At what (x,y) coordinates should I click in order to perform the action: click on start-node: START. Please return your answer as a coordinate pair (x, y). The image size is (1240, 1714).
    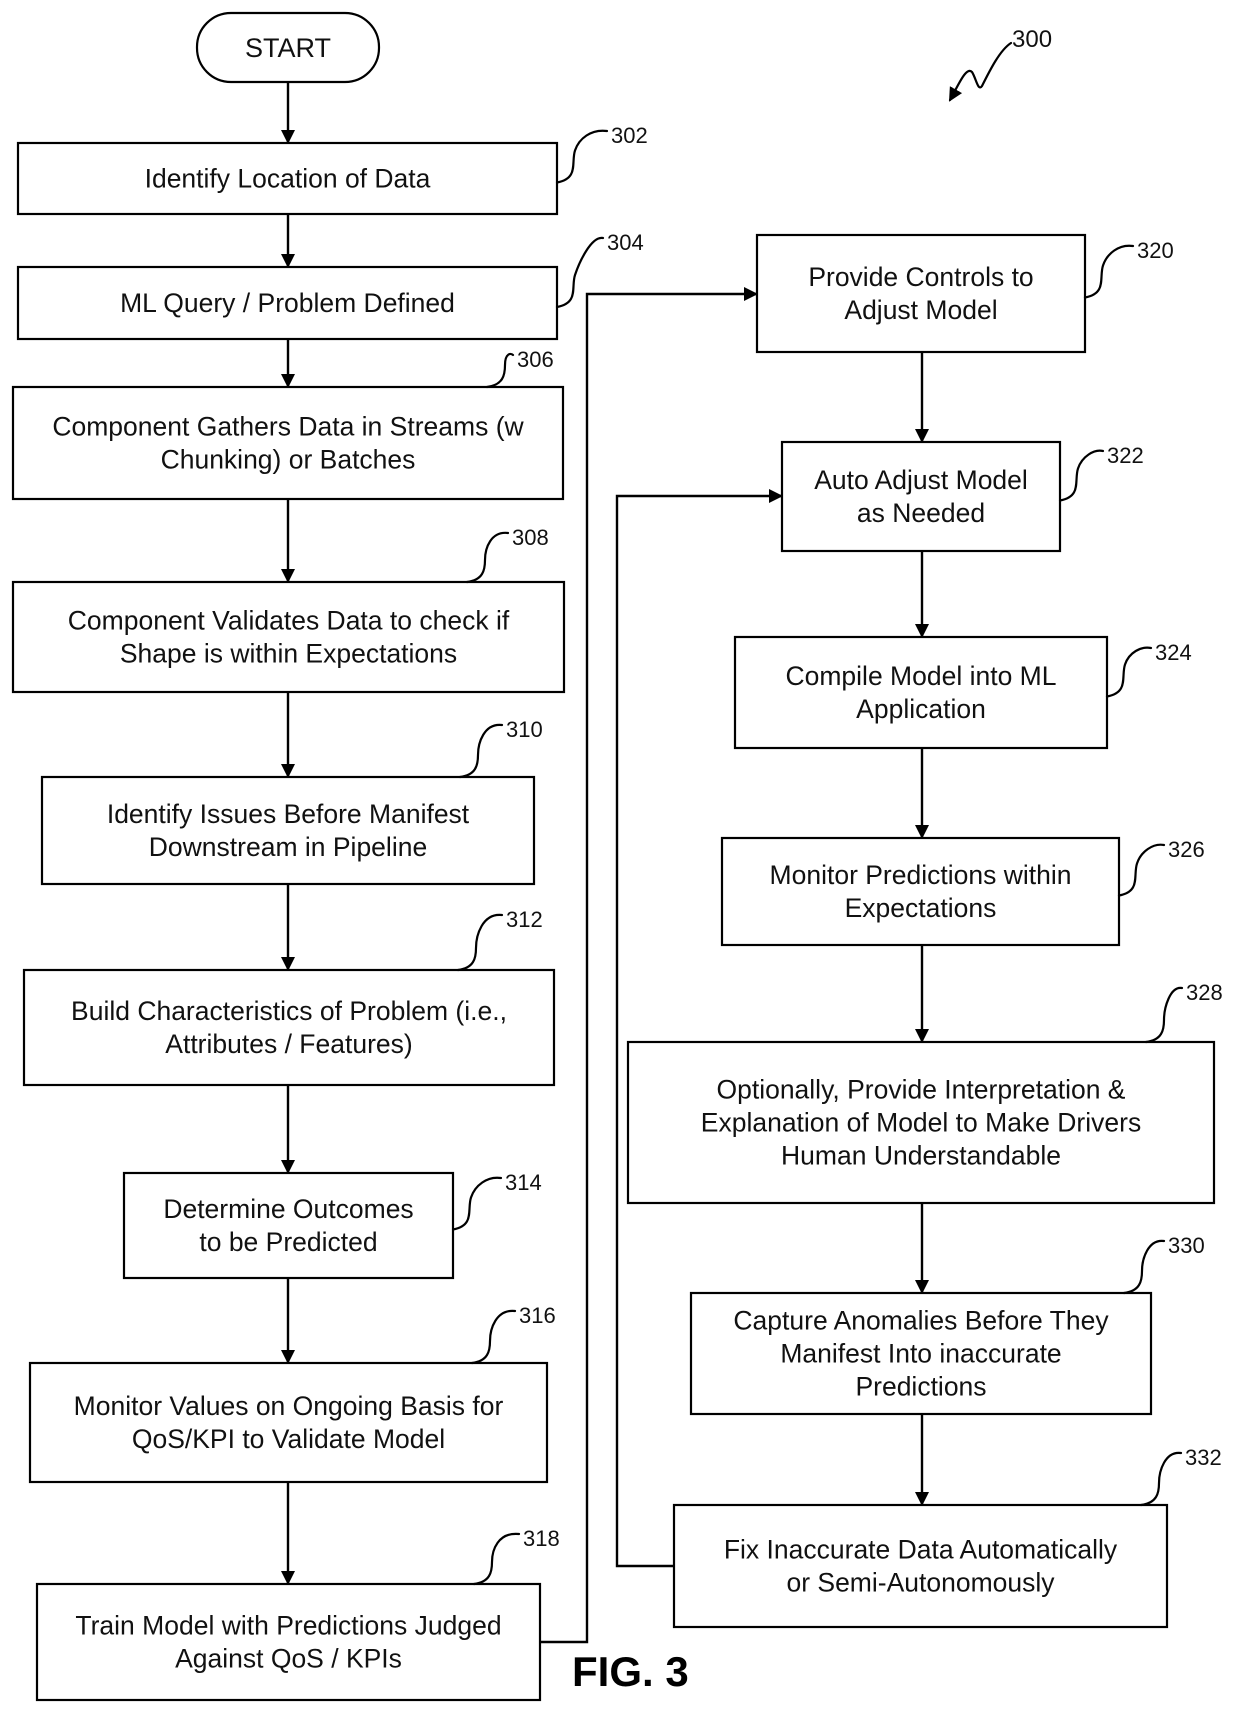
    Looking at the image, I should click on (288, 47).